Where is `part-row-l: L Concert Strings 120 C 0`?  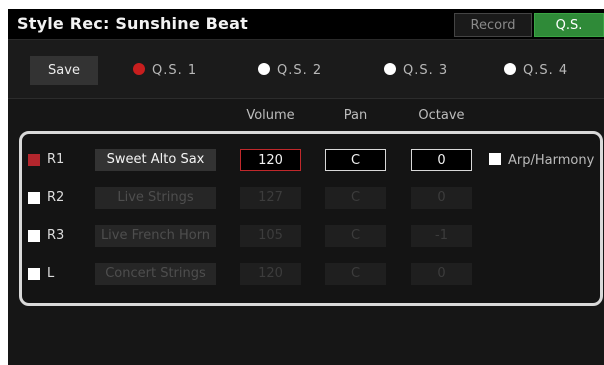
part-row-l: L Concert Strings 120 C 0 is located at coordinates (306, 274).